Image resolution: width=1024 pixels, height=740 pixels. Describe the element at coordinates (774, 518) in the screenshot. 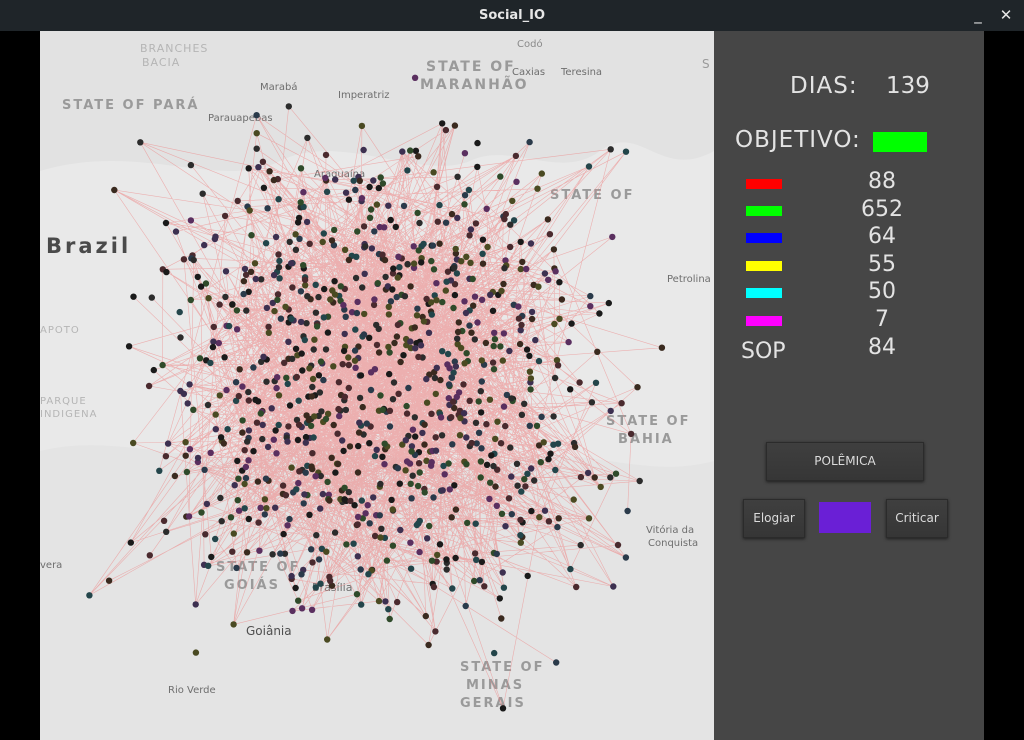

I see `praise-button: Elogiar` at that location.